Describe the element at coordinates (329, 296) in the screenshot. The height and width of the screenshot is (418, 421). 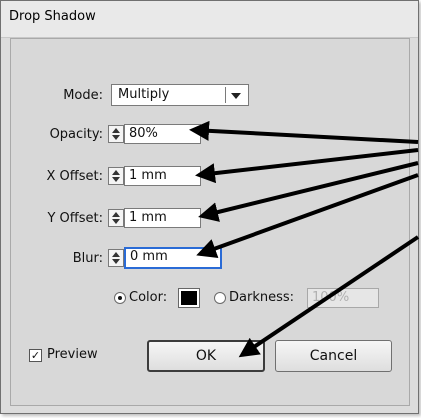
I see `arrow-to-ok` at that location.